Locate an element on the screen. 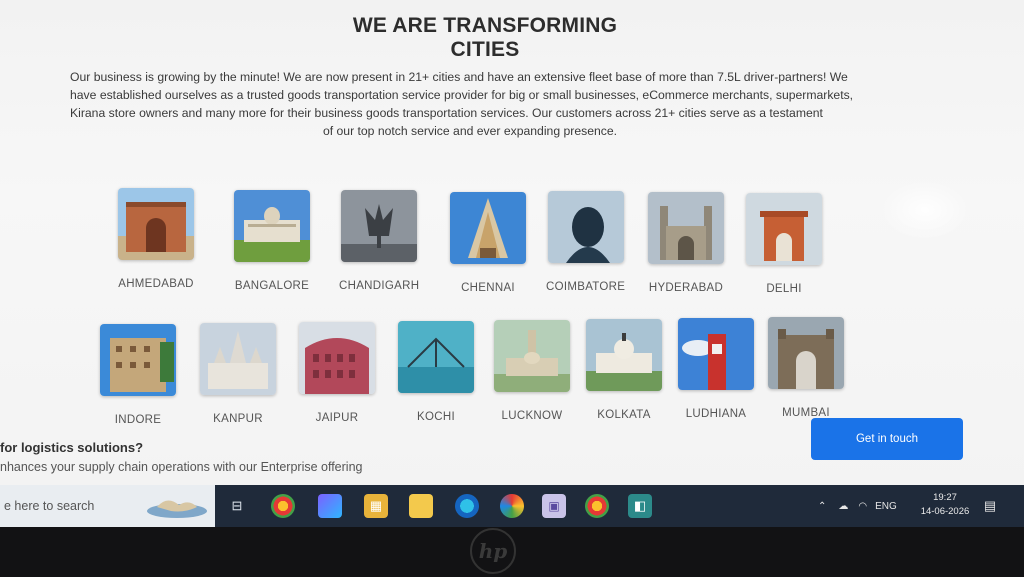 This screenshot has height=577, width=1024. app-icon: ▣ is located at coordinates (554, 506).